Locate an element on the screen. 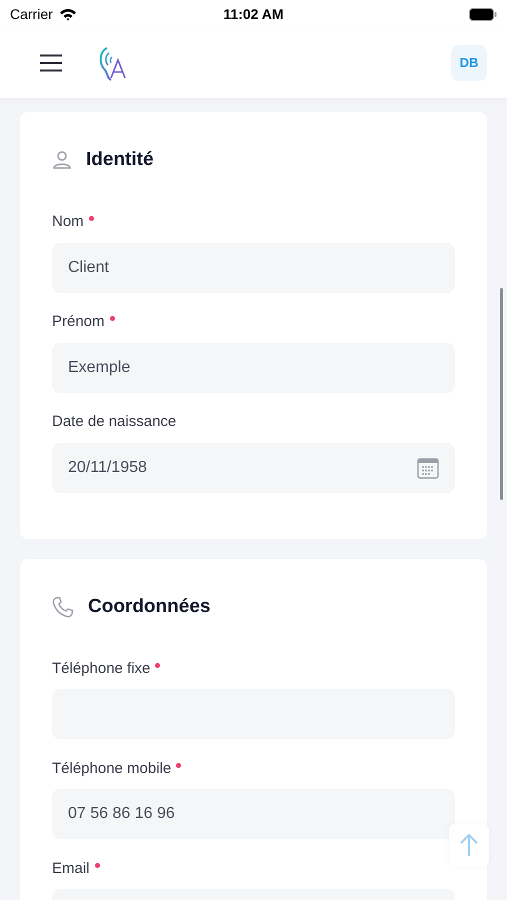  arrow-up-icon is located at coordinates (469, 845).